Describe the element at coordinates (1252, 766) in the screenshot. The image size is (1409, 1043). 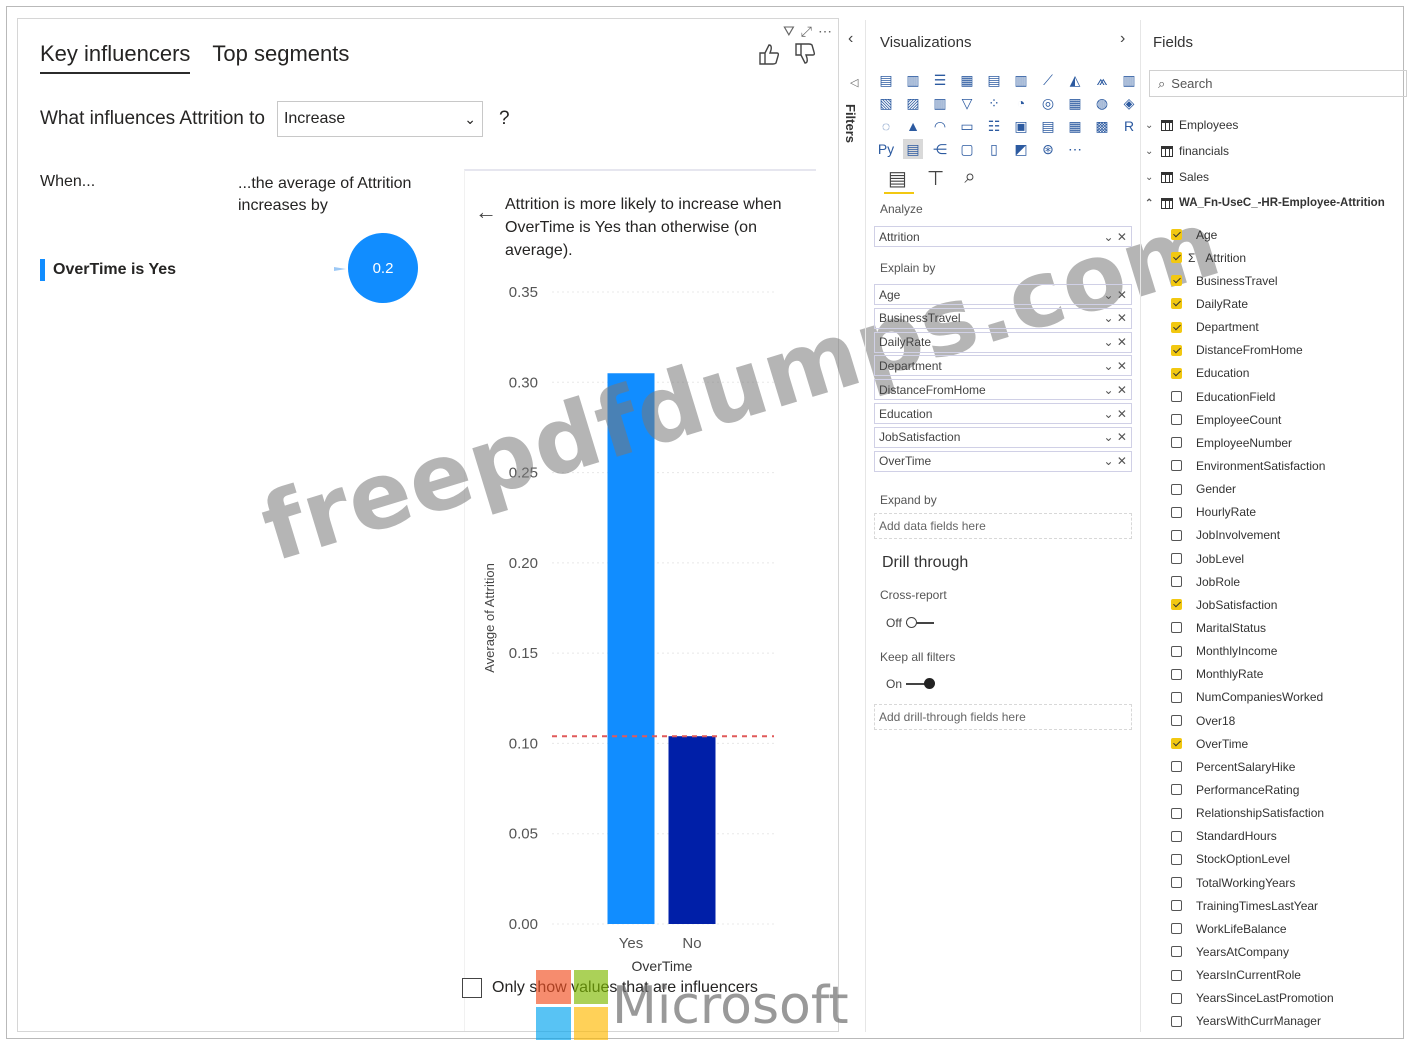
I see `field-item: PercentSalaryHike` at that location.